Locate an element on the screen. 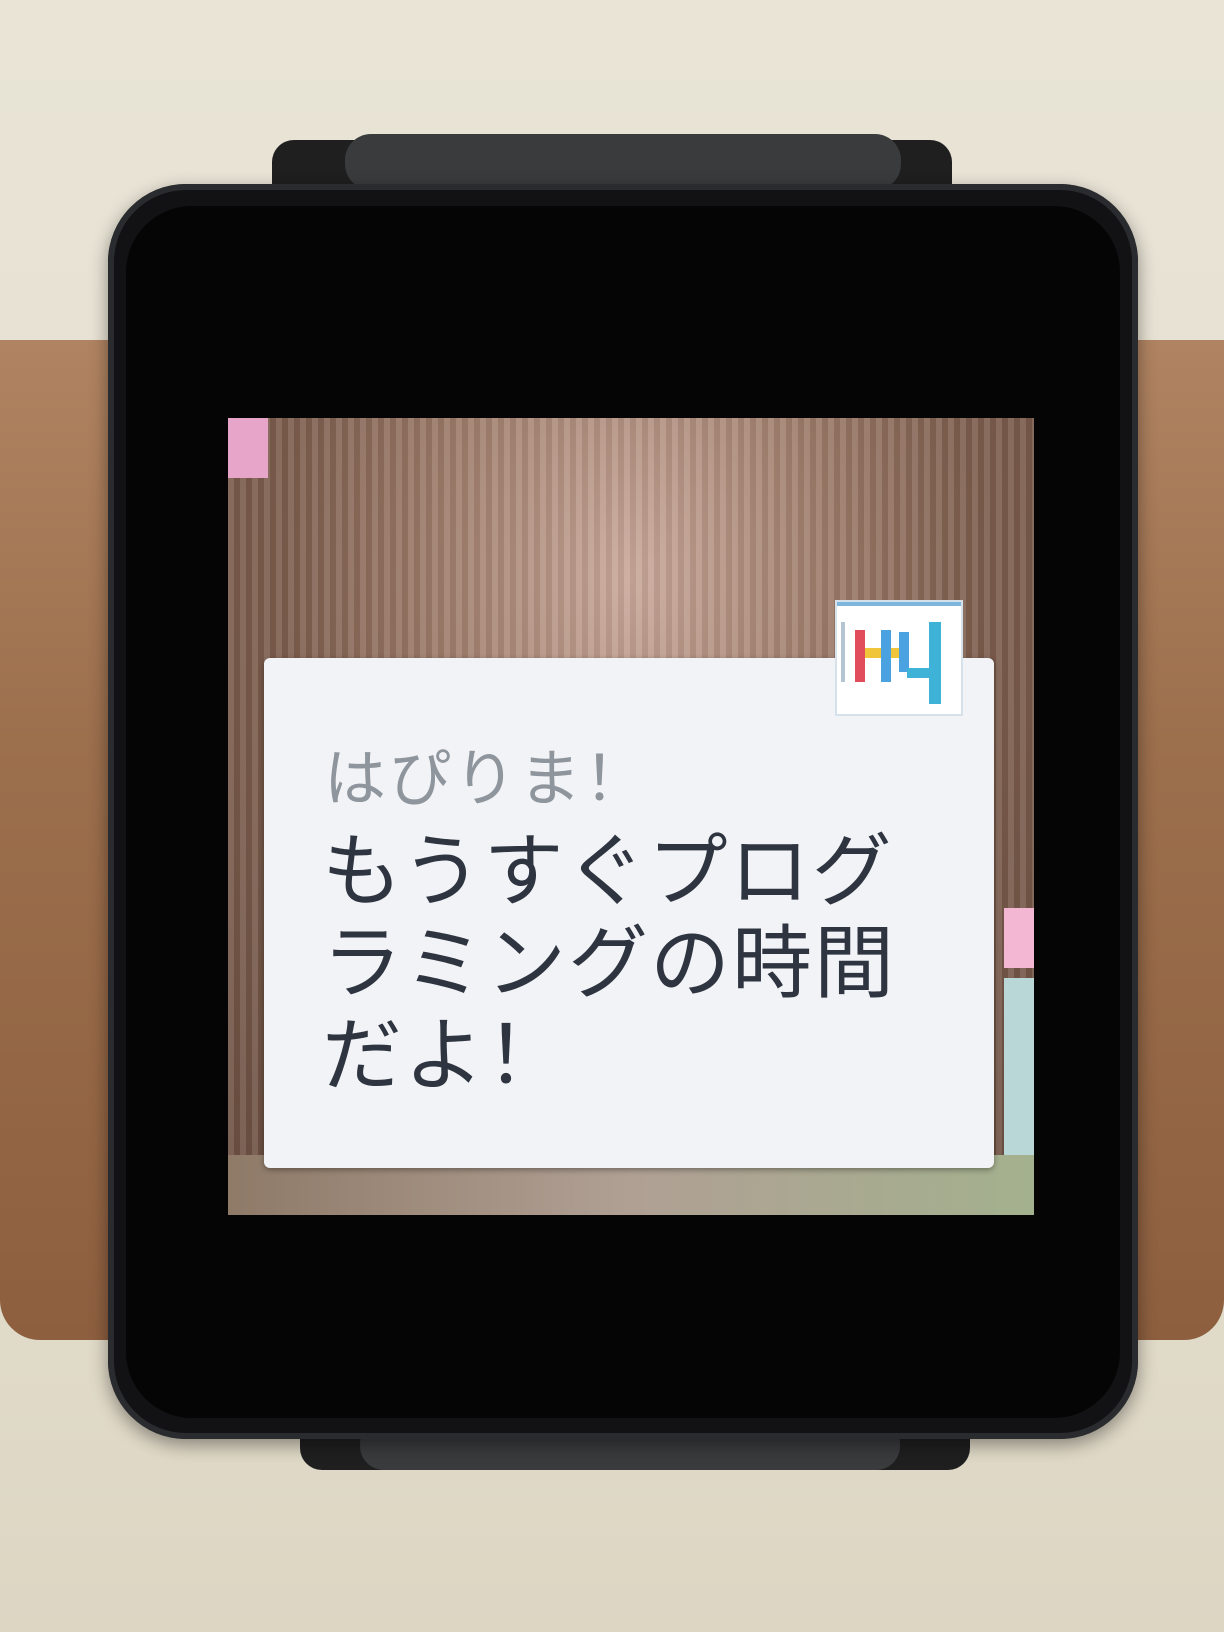  notification-body-line: ラミングの時間 is located at coordinates (609, 963).